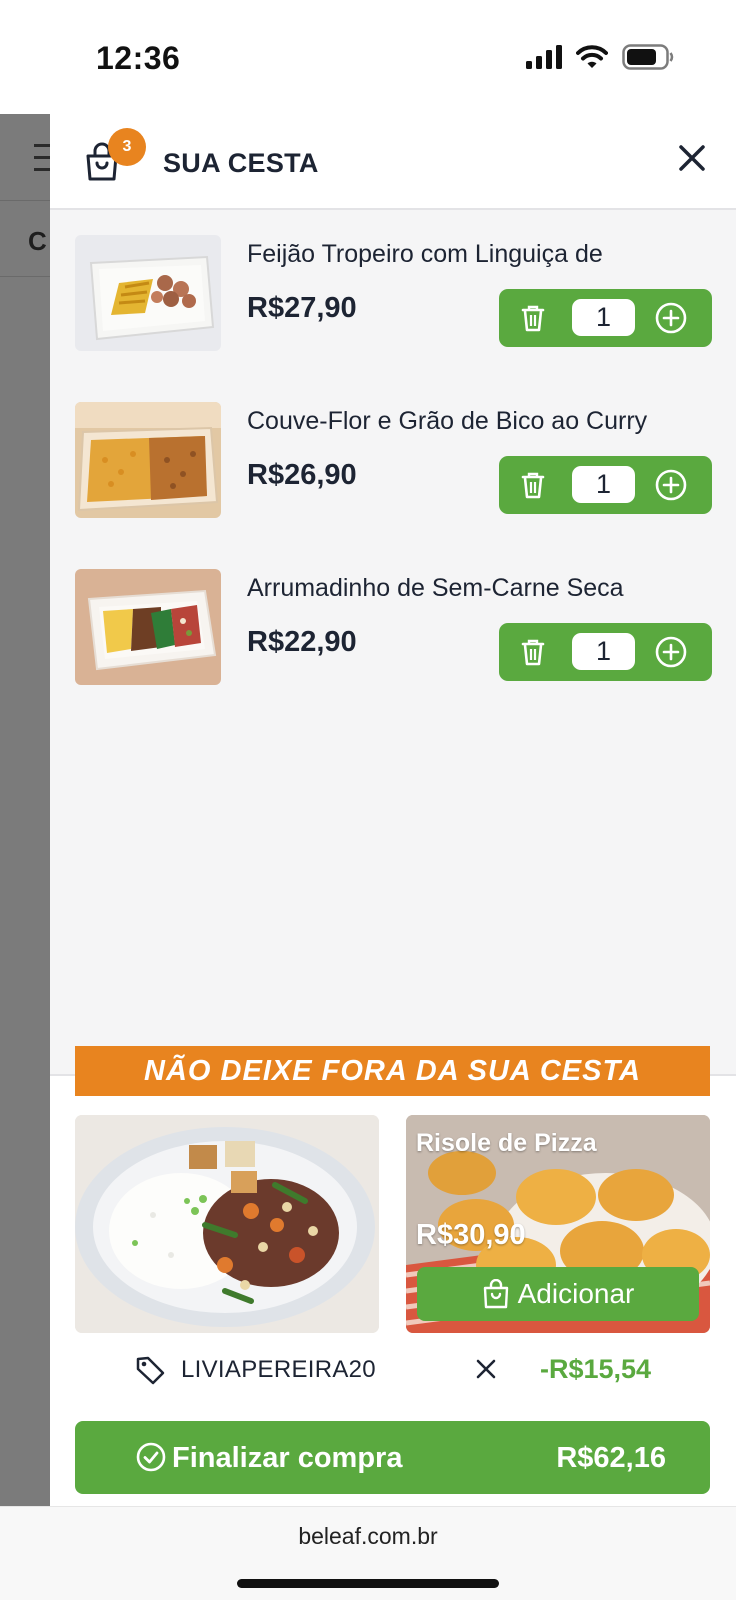 The height and width of the screenshot is (1600, 736). Describe the element at coordinates (302, 308) in the screenshot. I see `item-price: R$27,90` at that location.